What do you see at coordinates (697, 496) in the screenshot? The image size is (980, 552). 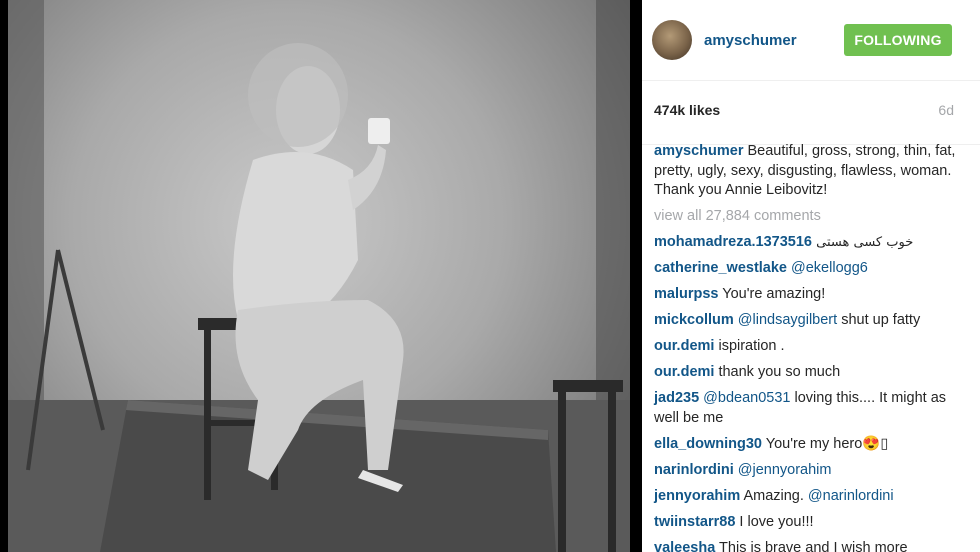 I see `comment-username: jennyorahim` at bounding box center [697, 496].